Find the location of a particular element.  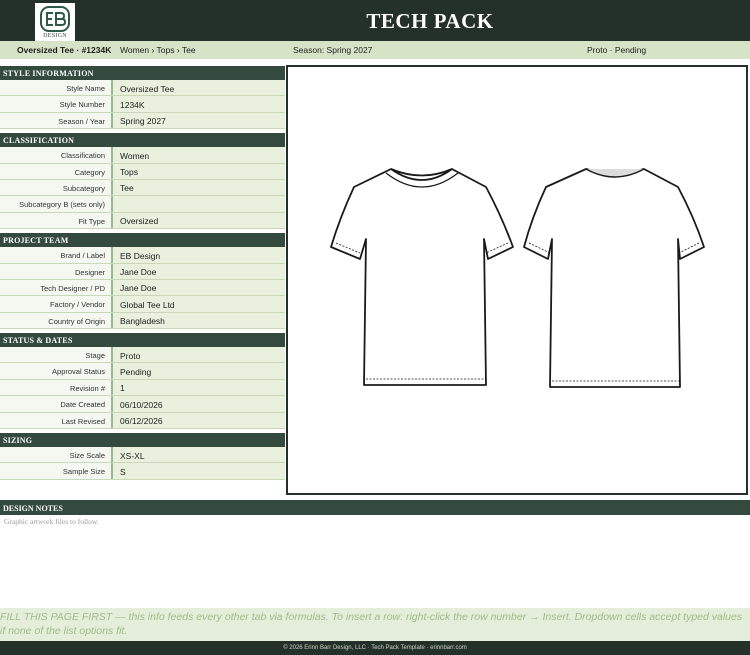

field-value-approval-status: Pending is located at coordinates (199, 371).